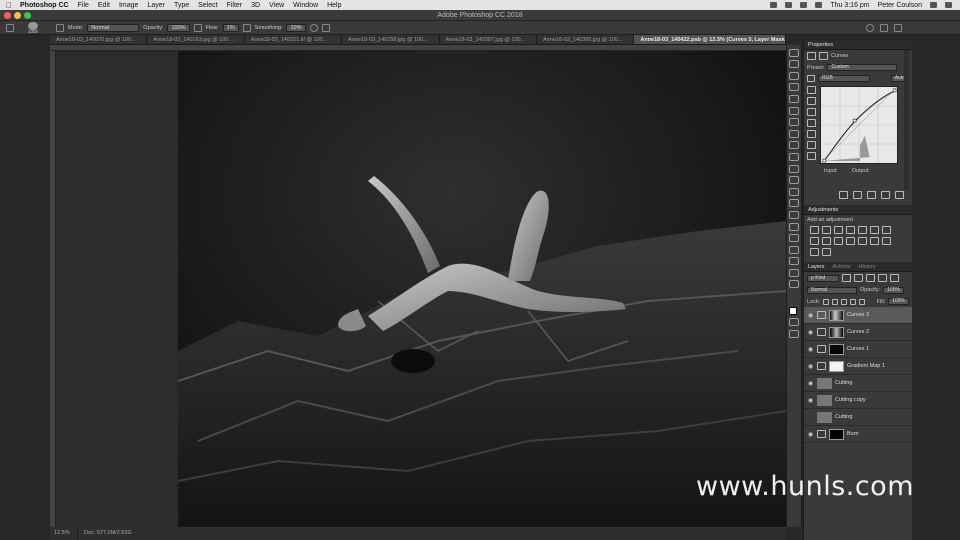 This screenshot has width=960, height=540. What do you see at coordinates (178, 27) in the screenshot?
I see `opacity-input: 100%` at bounding box center [178, 27].